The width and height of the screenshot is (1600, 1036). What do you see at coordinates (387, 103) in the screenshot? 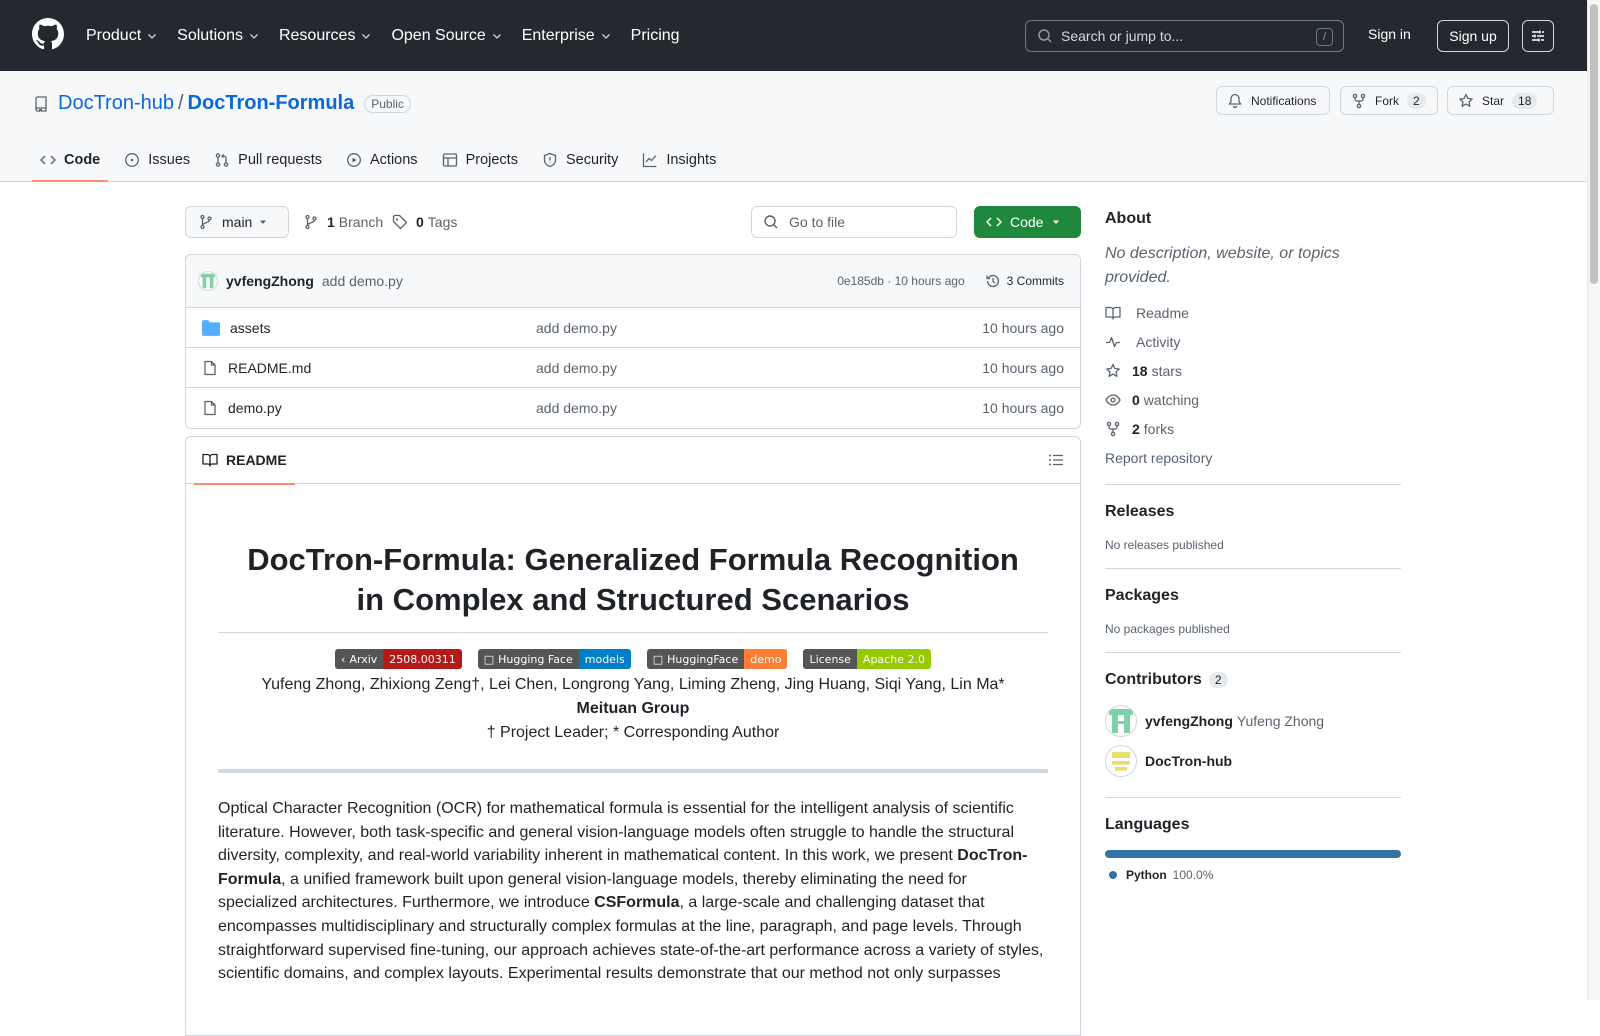
I see `visibility-badge: Public` at bounding box center [387, 103].